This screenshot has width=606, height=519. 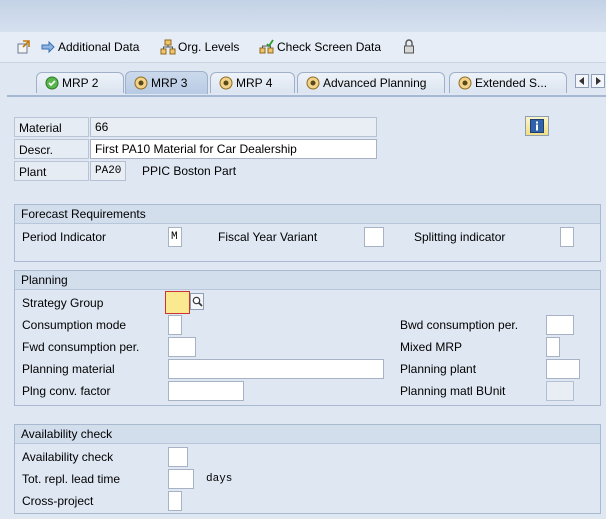 I want to click on org-levels-label: Org. Levels, so click(x=209, y=47).